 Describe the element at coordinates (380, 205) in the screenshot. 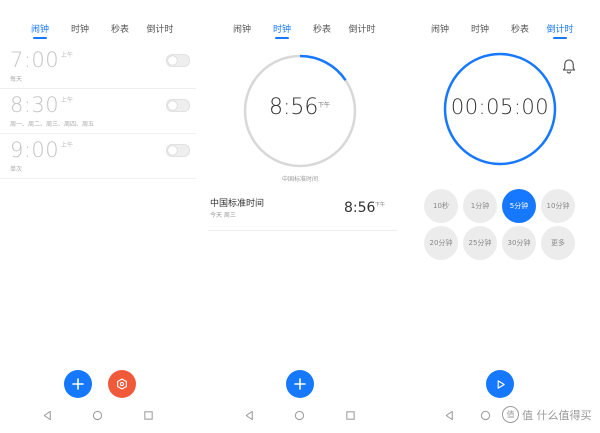

I see `city-ampm: 下午` at that location.